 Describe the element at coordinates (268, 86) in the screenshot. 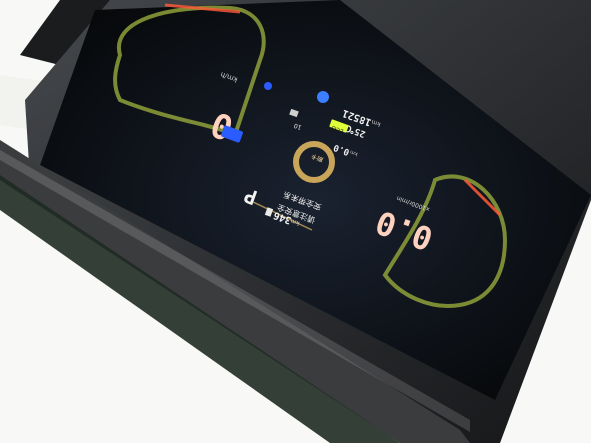

I see `parking-lamp-icon` at that location.